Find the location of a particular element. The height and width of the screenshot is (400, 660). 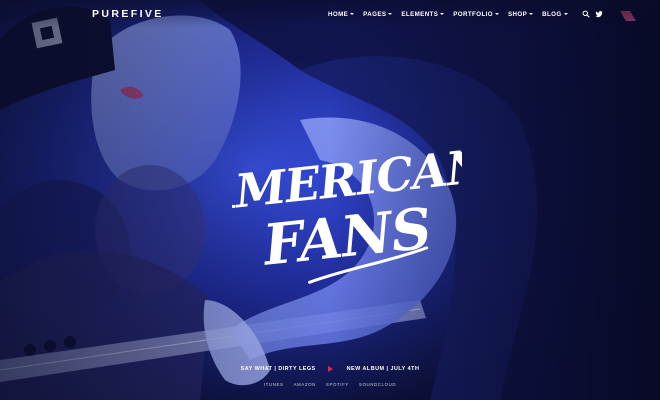

site-logo: PUREFIVE is located at coordinates (128, 14).